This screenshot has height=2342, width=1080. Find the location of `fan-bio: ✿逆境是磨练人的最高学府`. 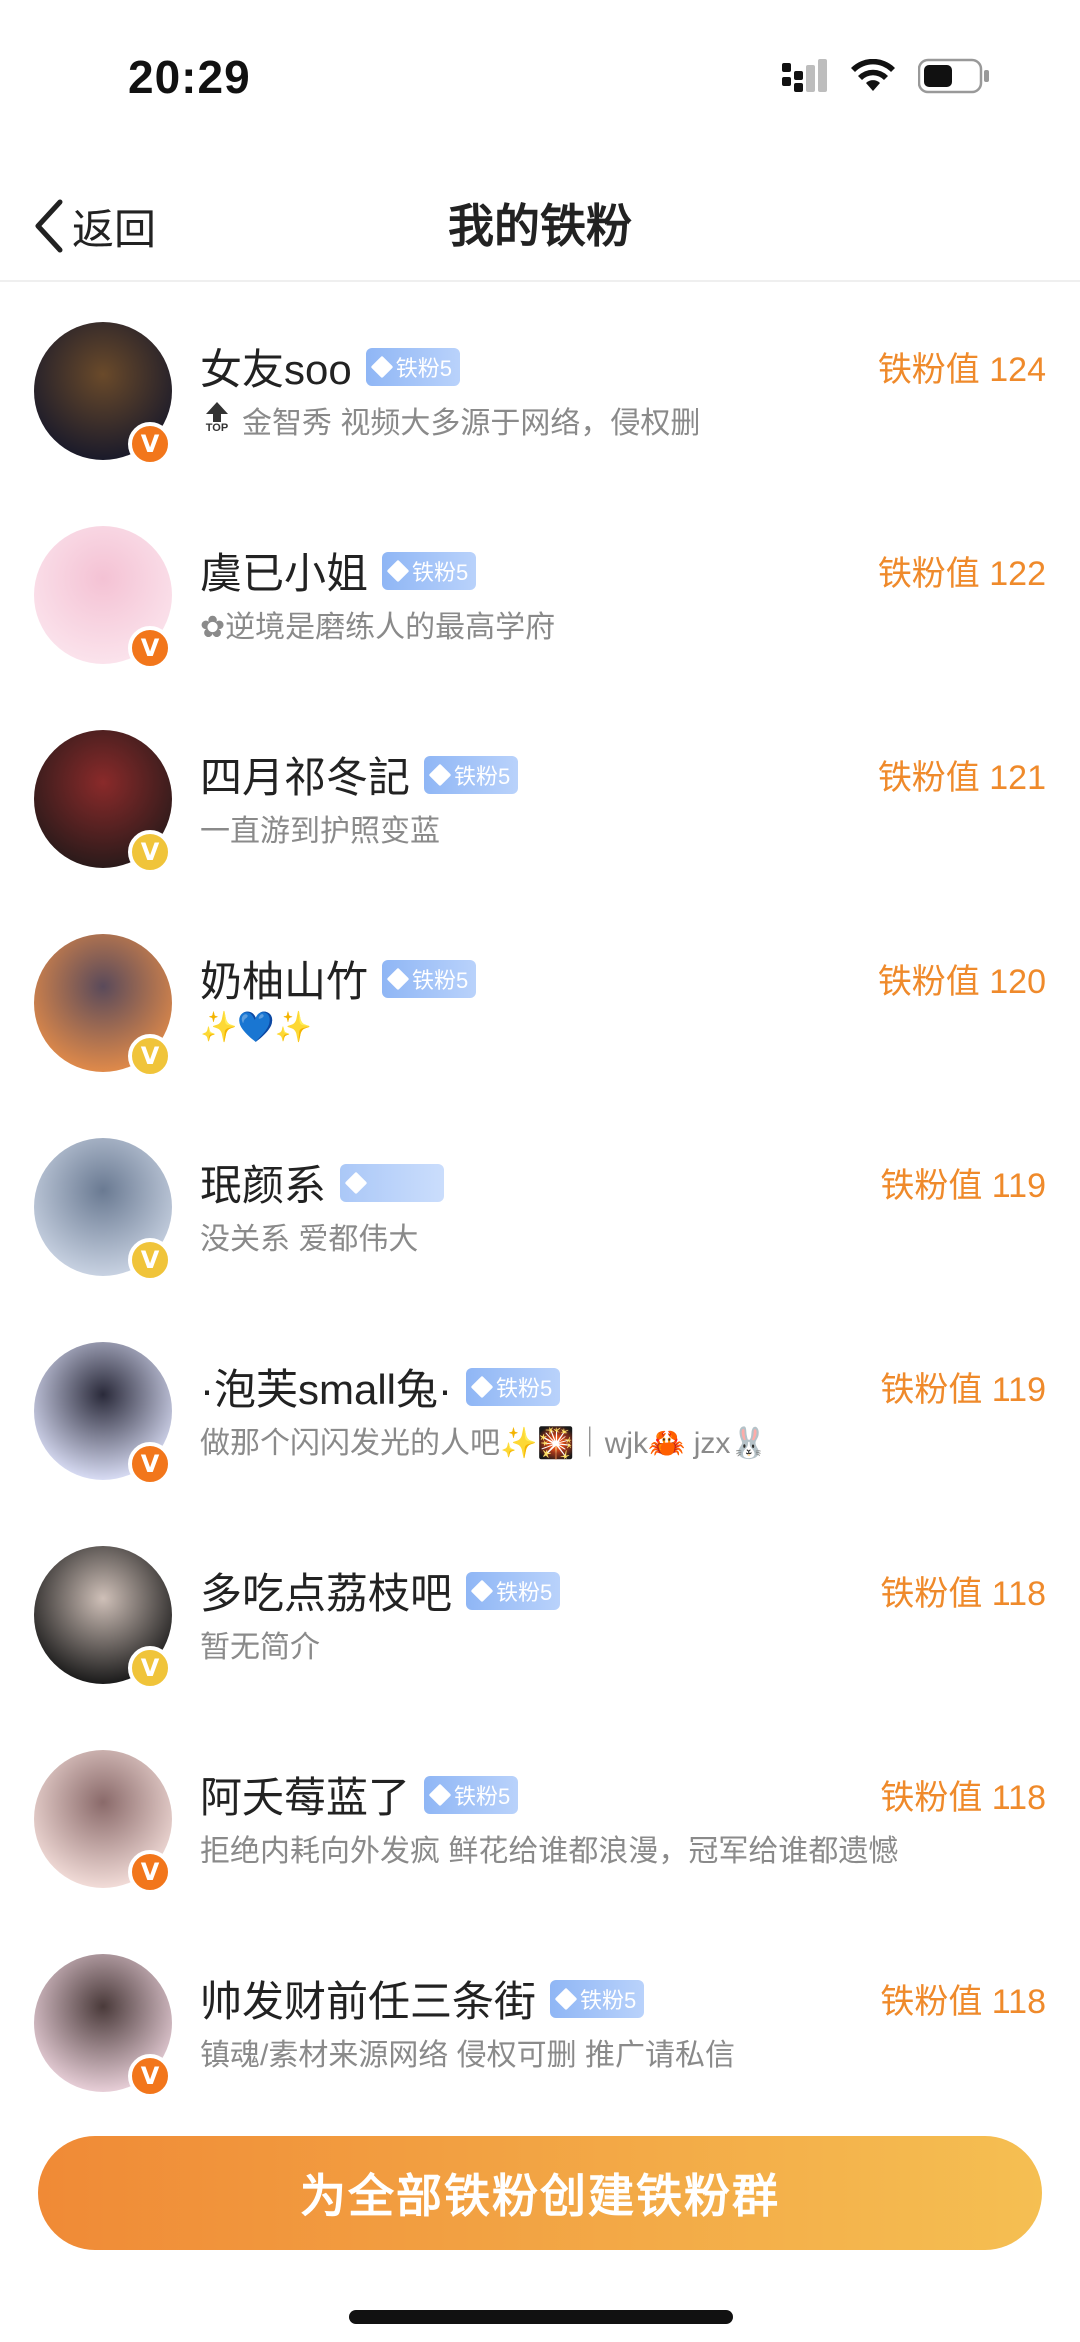

fan-bio: ✿逆境是磨练人的最高学府 is located at coordinates (377, 624).